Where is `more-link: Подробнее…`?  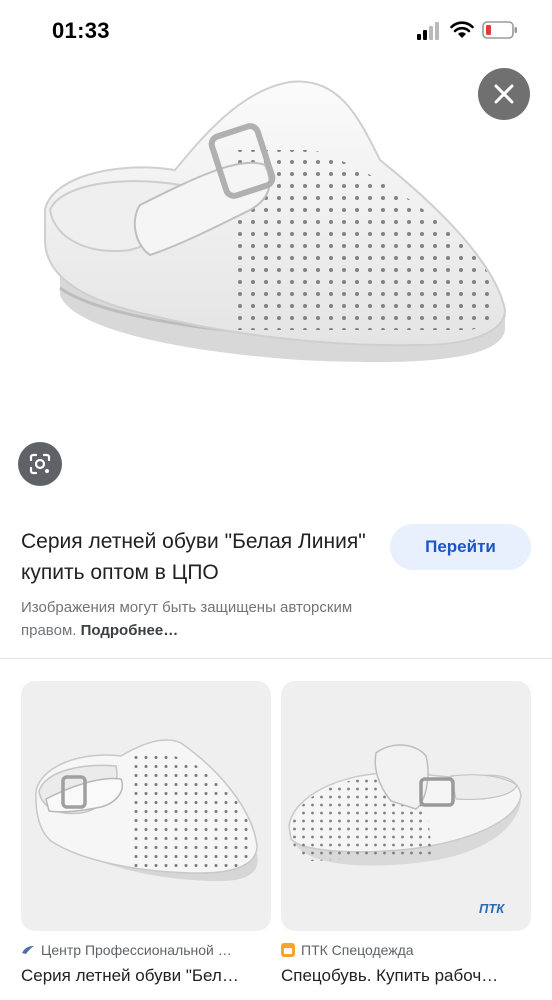
more-link: Подробнее… is located at coordinates (130, 630).